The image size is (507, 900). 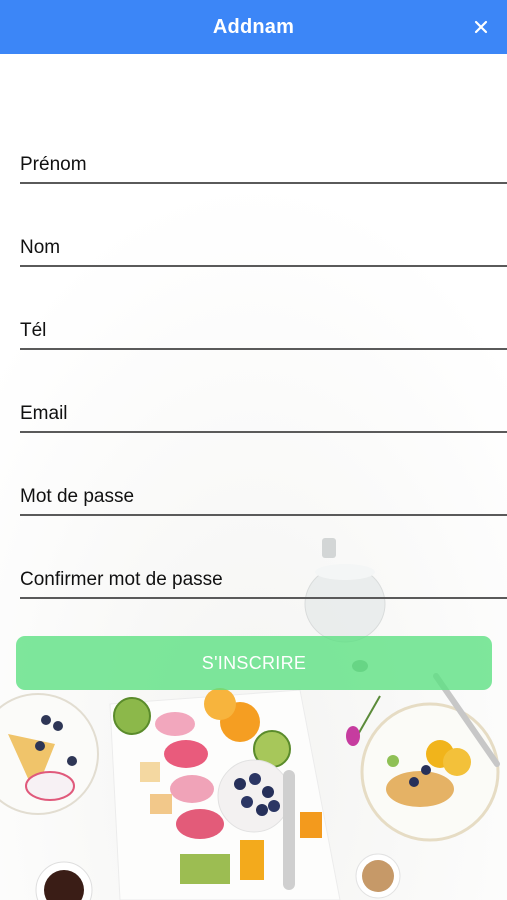 What do you see at coordinates (263, 580) in the screenshot?
I see `confirm-password-input` at bounding box center [263, 580].